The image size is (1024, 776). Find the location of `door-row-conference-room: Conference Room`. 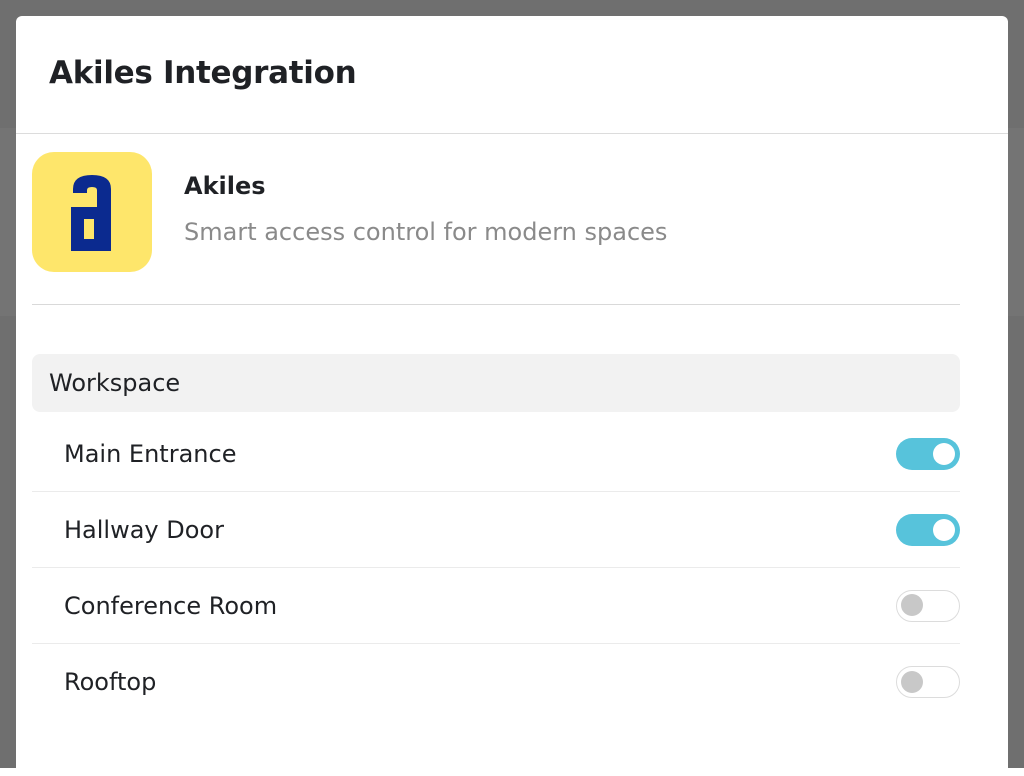

door-row-conference-room: Conference Room is located at coordinates (496, 606).